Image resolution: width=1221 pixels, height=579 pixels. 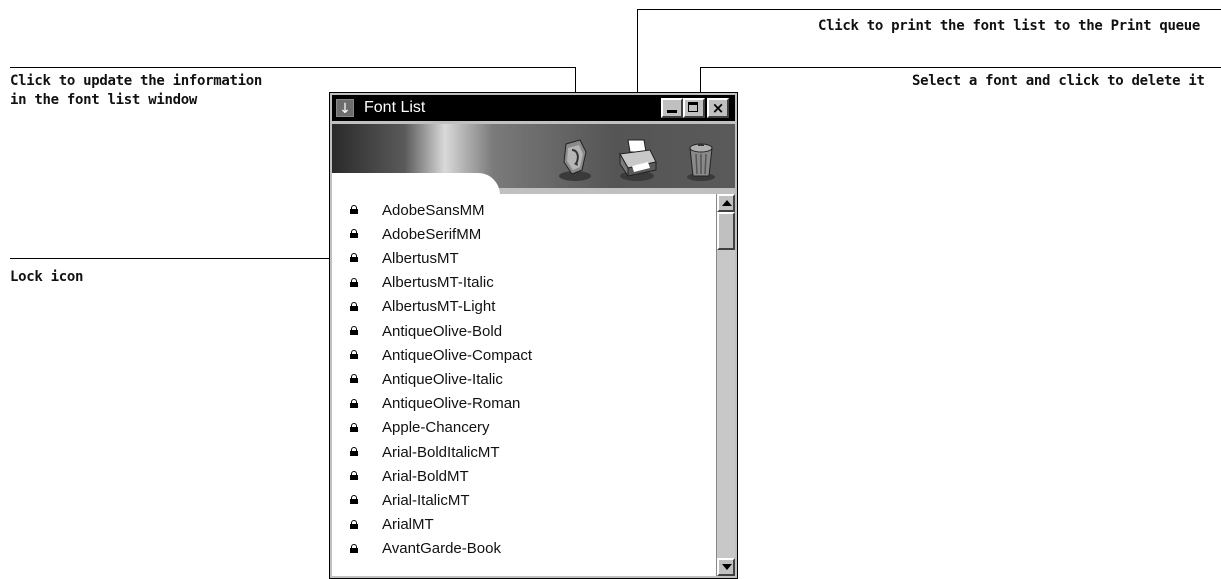 I want to click on font-list-item: AntiqueOlive-Bold, so click(x=524, y=331).